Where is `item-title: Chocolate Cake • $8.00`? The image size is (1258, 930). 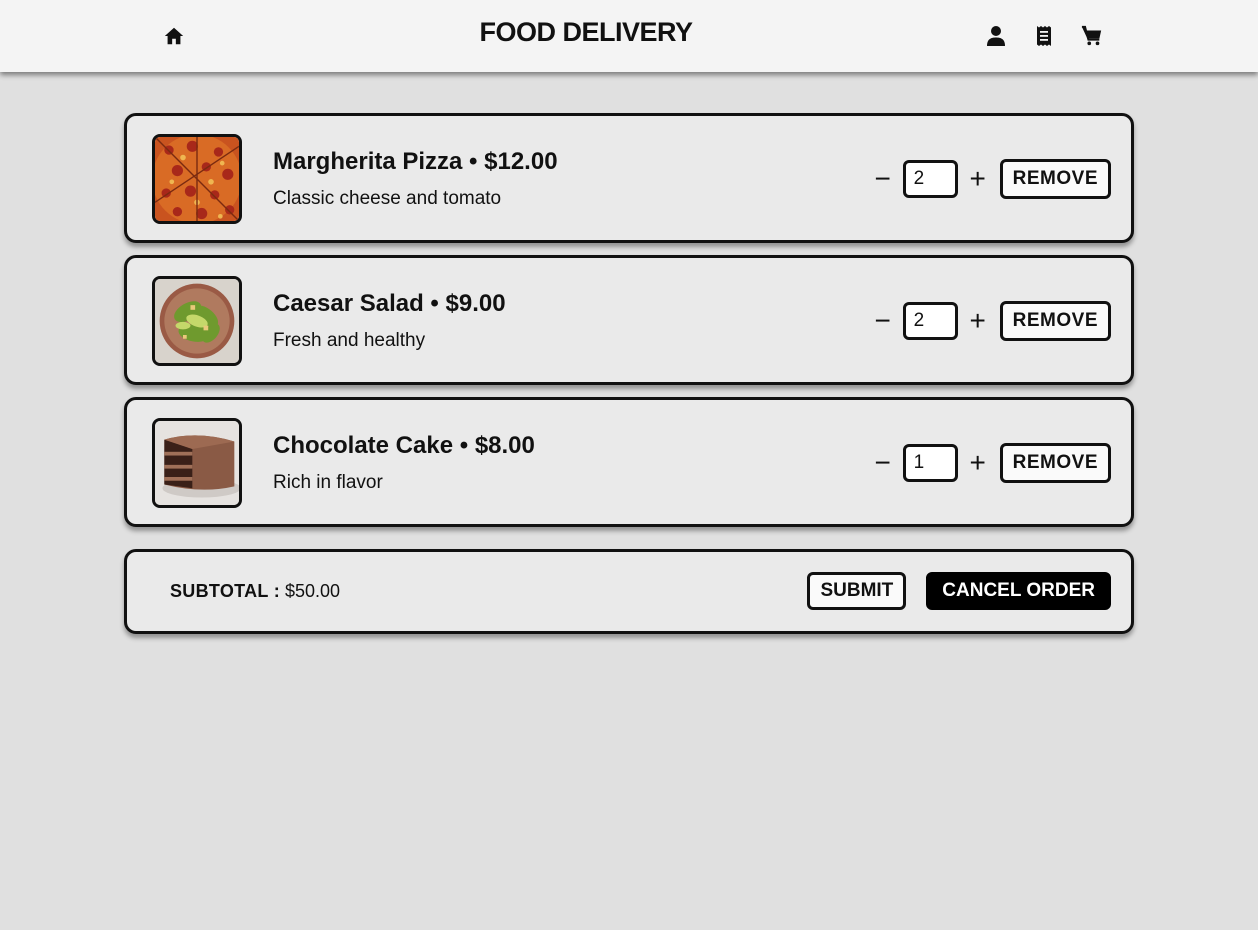
item-title: Chocolate Cake • $8.00 is located at coordinates (404, 446).